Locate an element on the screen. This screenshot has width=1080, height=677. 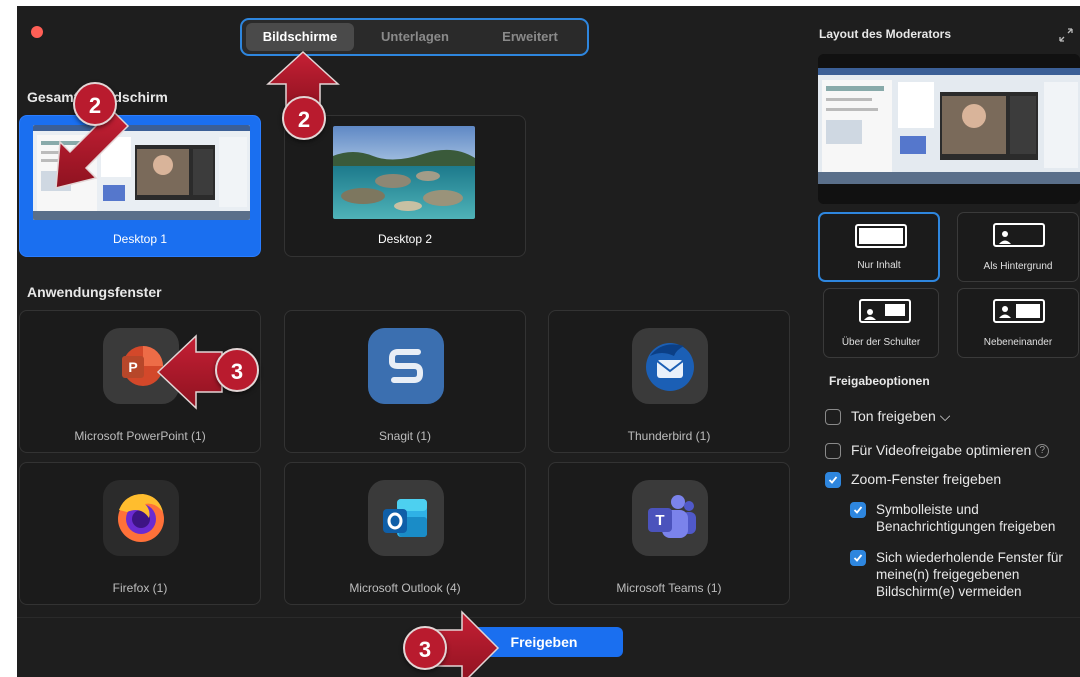
annotation-badge-3-powerpoint: 3 is located at coordinates (237, 370).